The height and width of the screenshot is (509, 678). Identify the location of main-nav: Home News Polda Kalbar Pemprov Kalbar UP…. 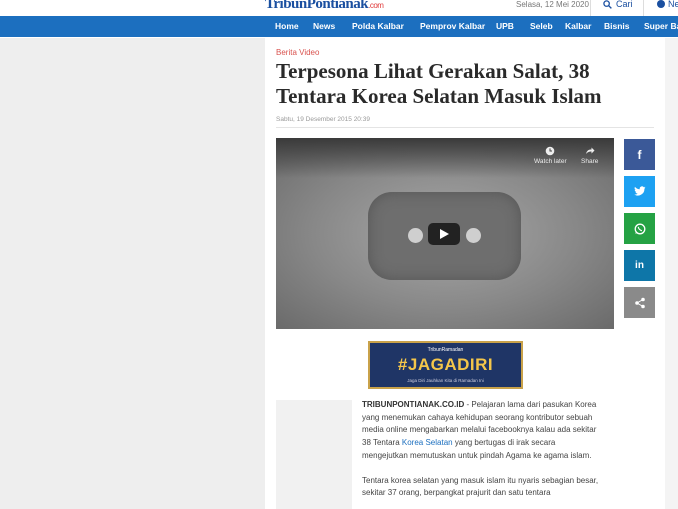
(339, 26).